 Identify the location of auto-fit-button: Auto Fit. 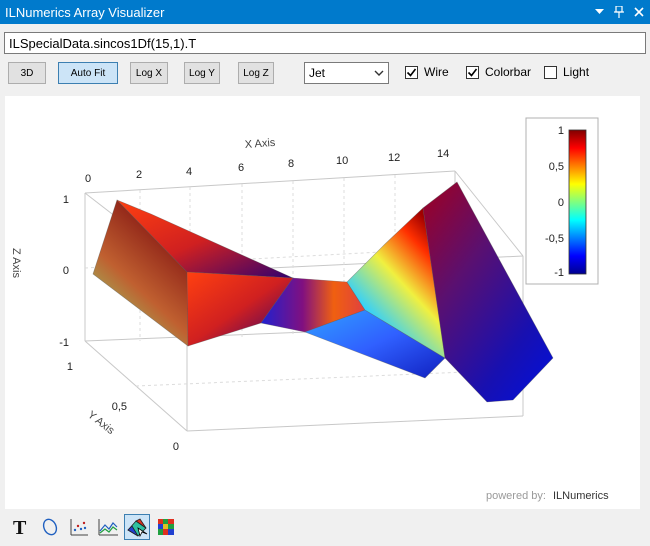
(88, 73).